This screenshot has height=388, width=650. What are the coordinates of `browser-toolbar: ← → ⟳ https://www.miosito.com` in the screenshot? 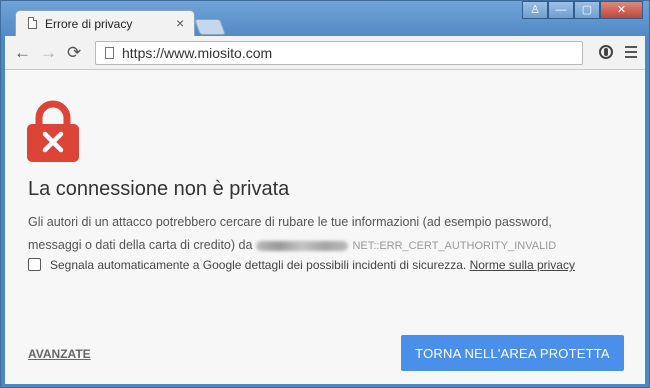 It's located at (325, 53).